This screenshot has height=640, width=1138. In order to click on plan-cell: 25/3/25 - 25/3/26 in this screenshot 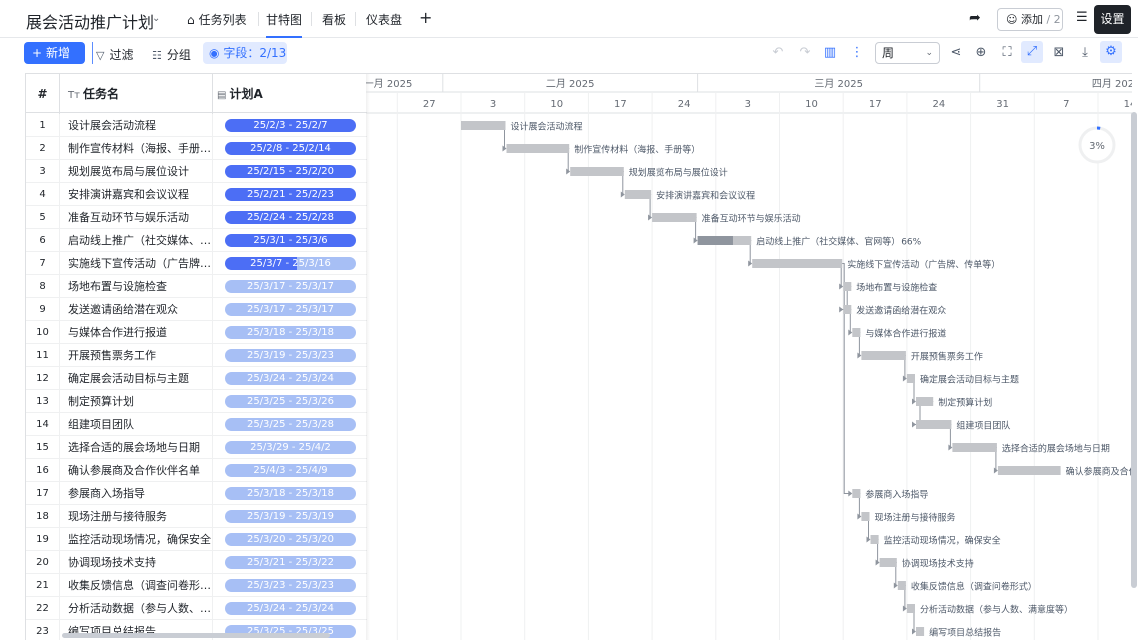, I will do `click(290, 401)`.